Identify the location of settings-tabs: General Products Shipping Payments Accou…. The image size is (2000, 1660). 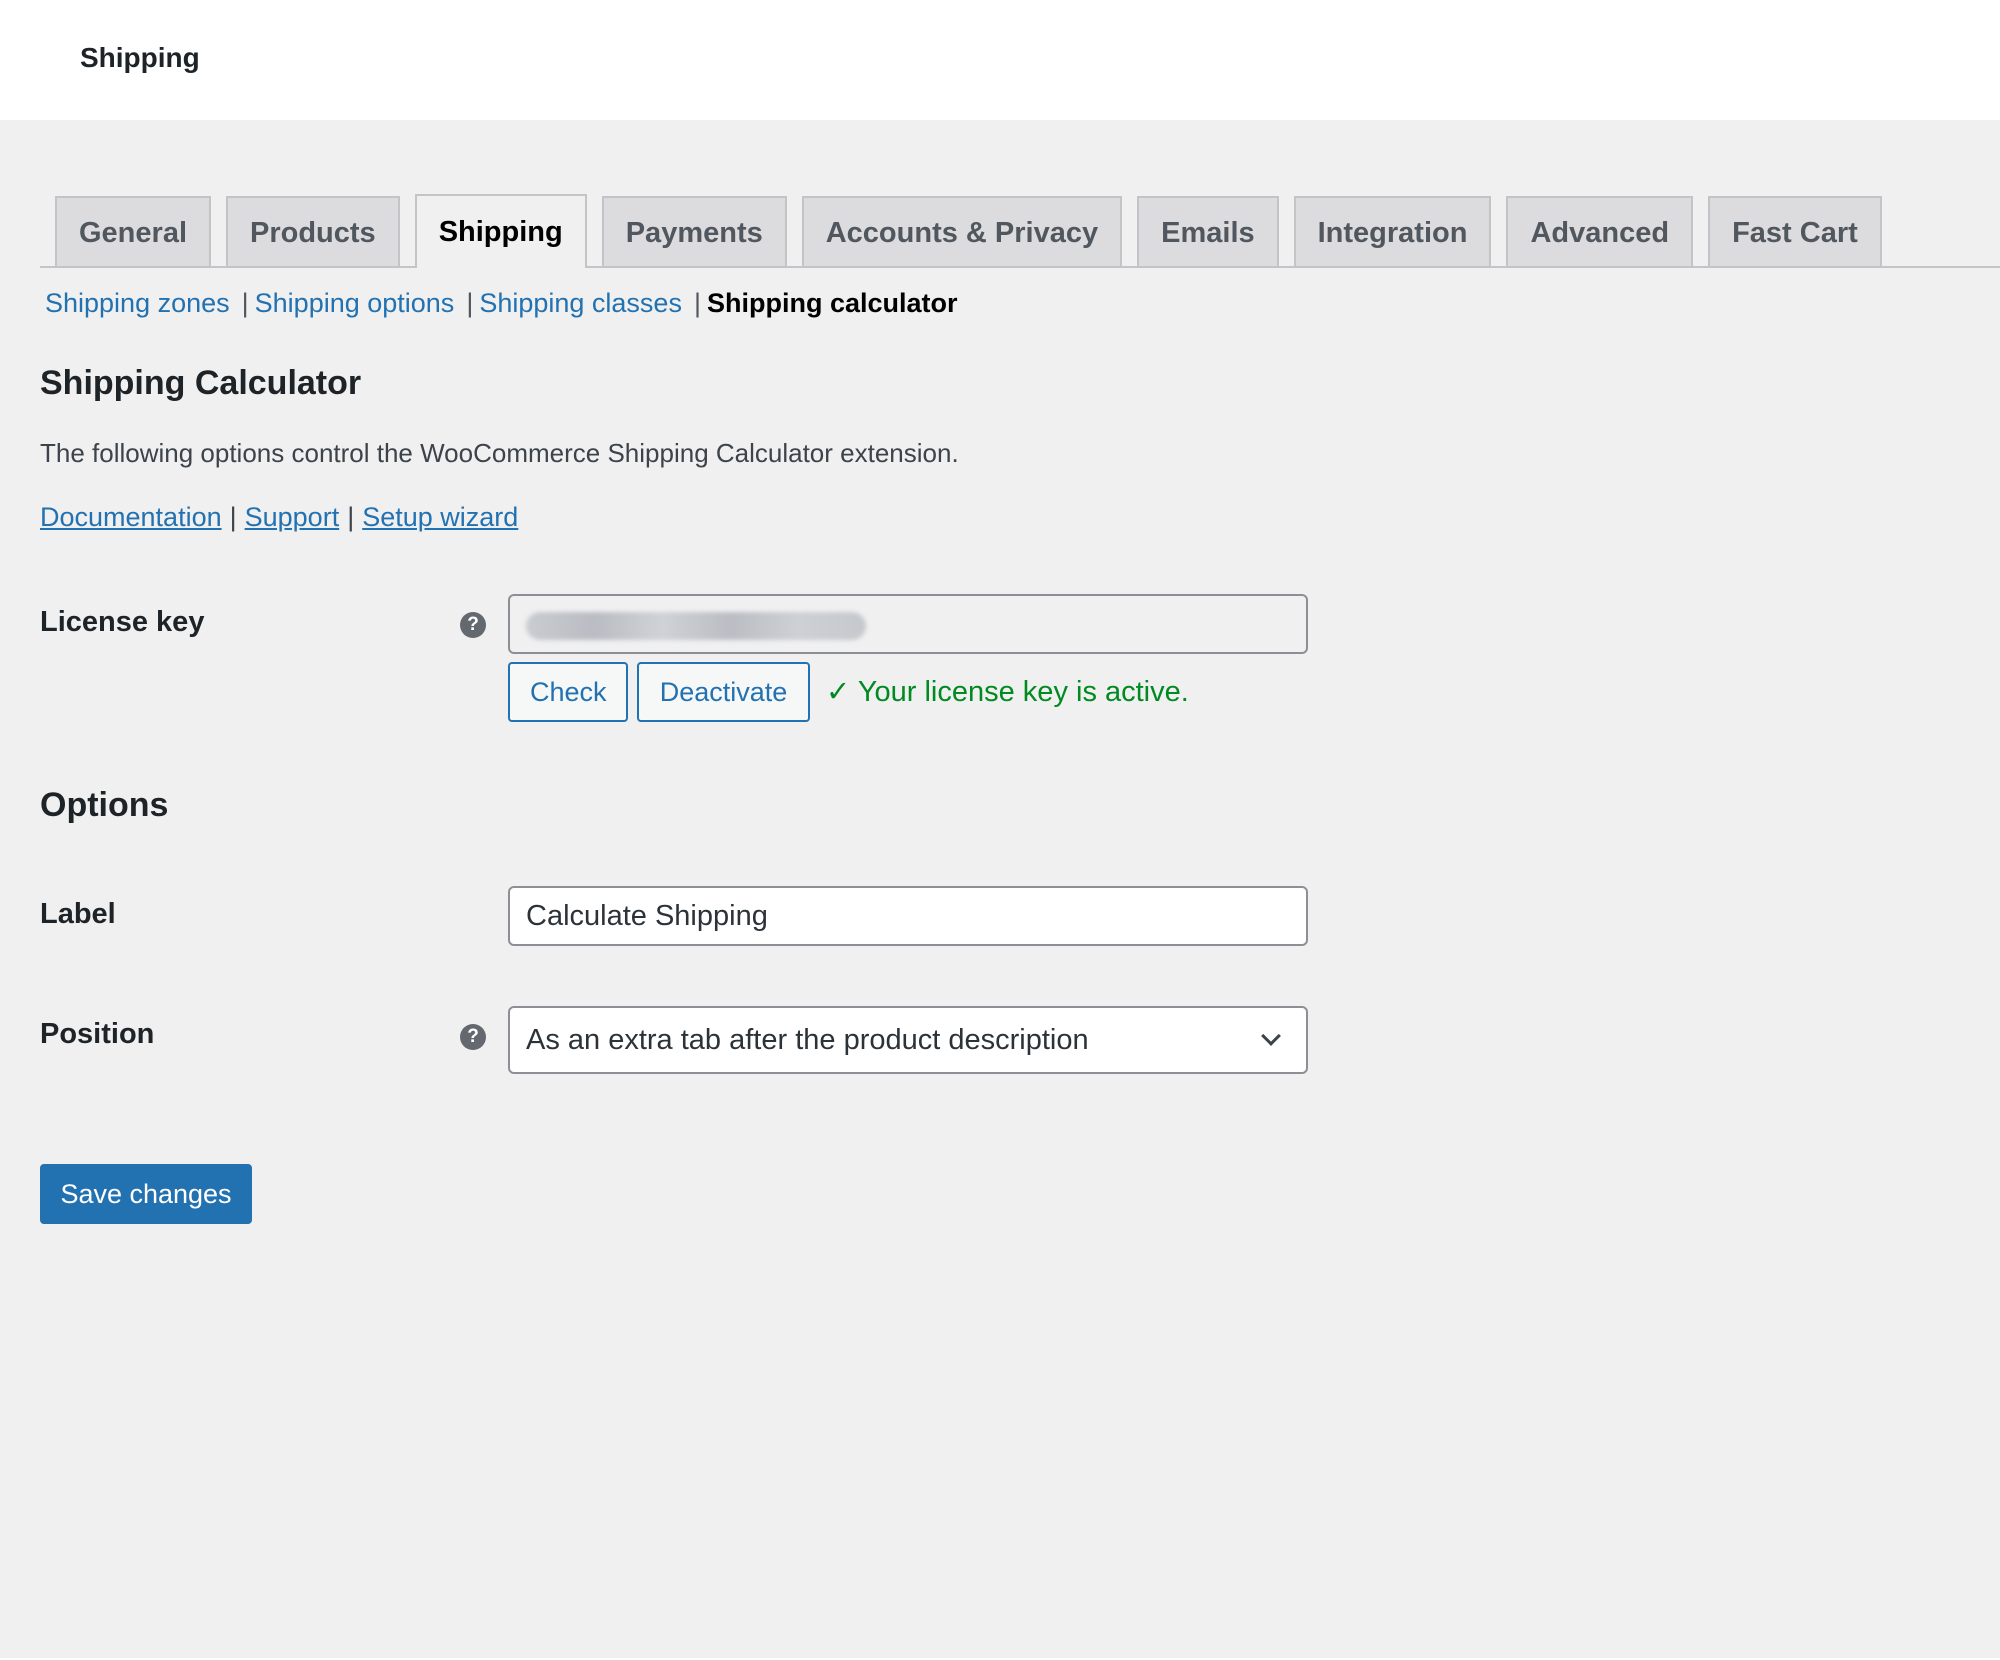
(961, 231).